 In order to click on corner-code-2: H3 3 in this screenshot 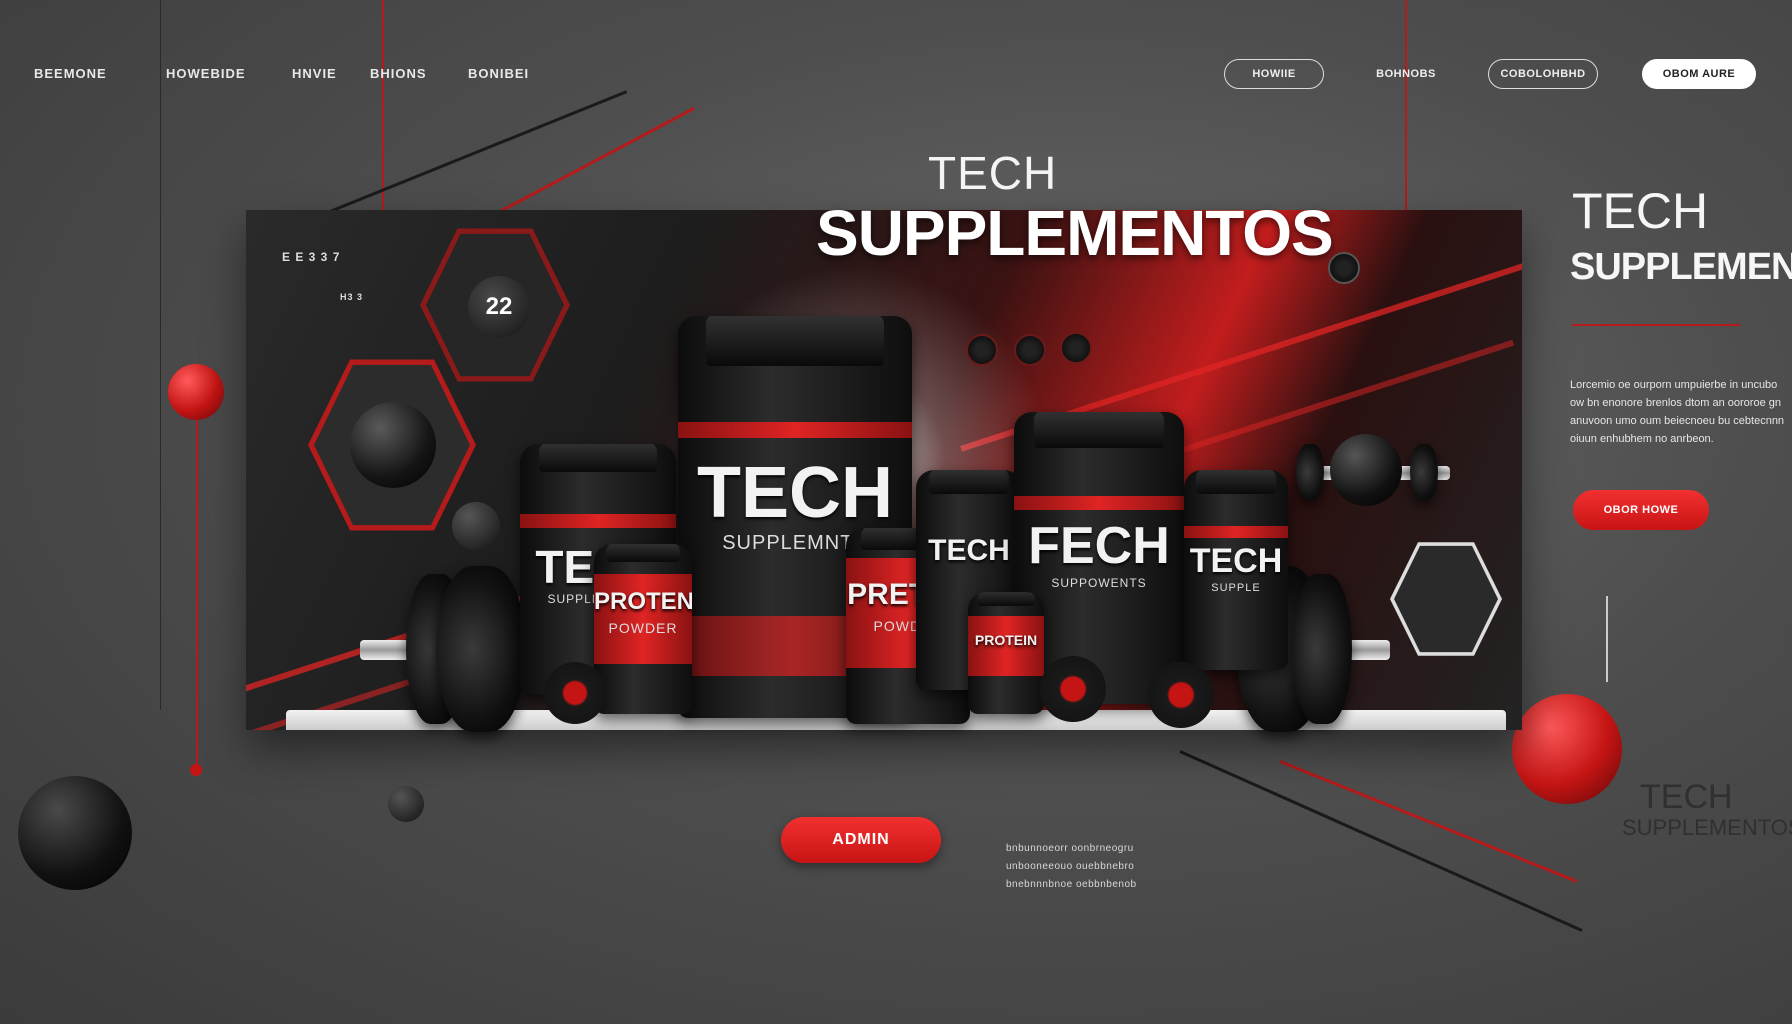, I will do `click(352, 297)`.